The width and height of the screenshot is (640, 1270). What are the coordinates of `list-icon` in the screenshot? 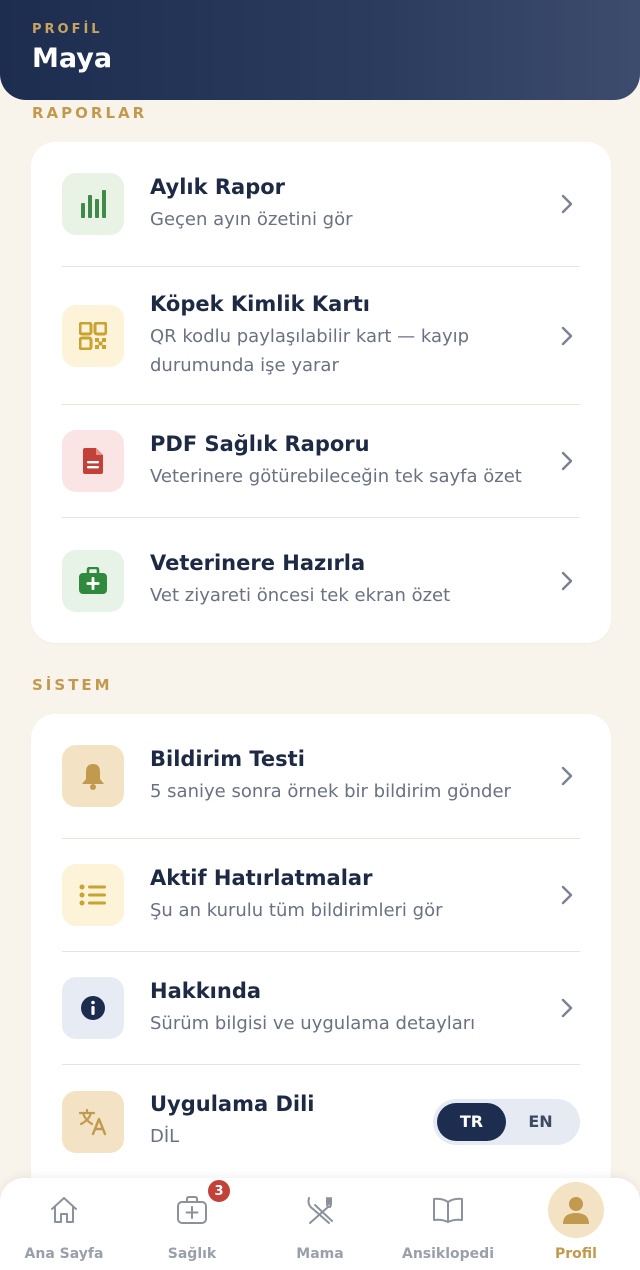 It's located at (93, 895).